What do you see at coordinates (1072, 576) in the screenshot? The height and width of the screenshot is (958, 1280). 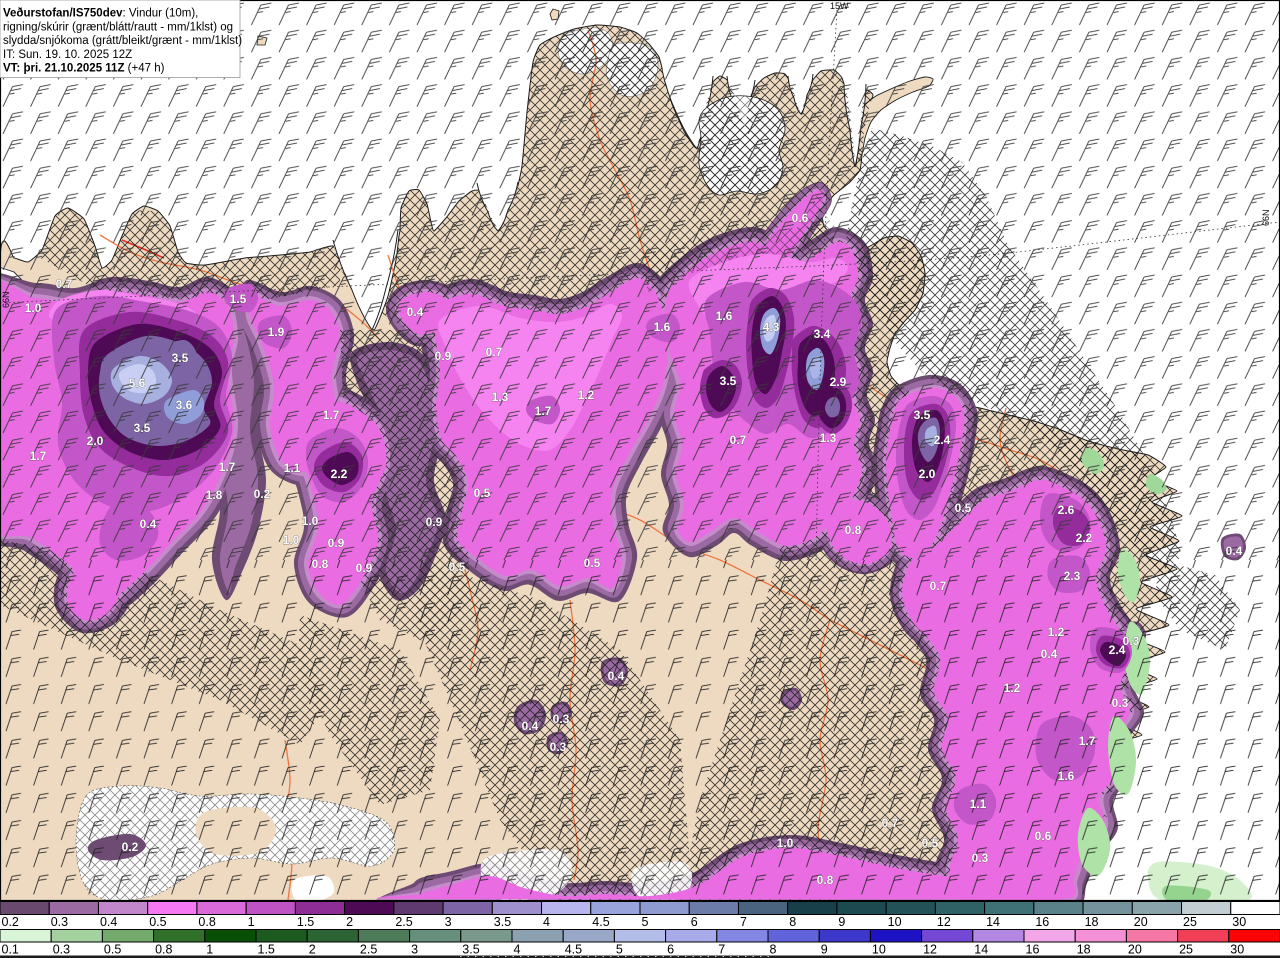 I see `svg-text: 2.3` at bounding box center [1072, 576].